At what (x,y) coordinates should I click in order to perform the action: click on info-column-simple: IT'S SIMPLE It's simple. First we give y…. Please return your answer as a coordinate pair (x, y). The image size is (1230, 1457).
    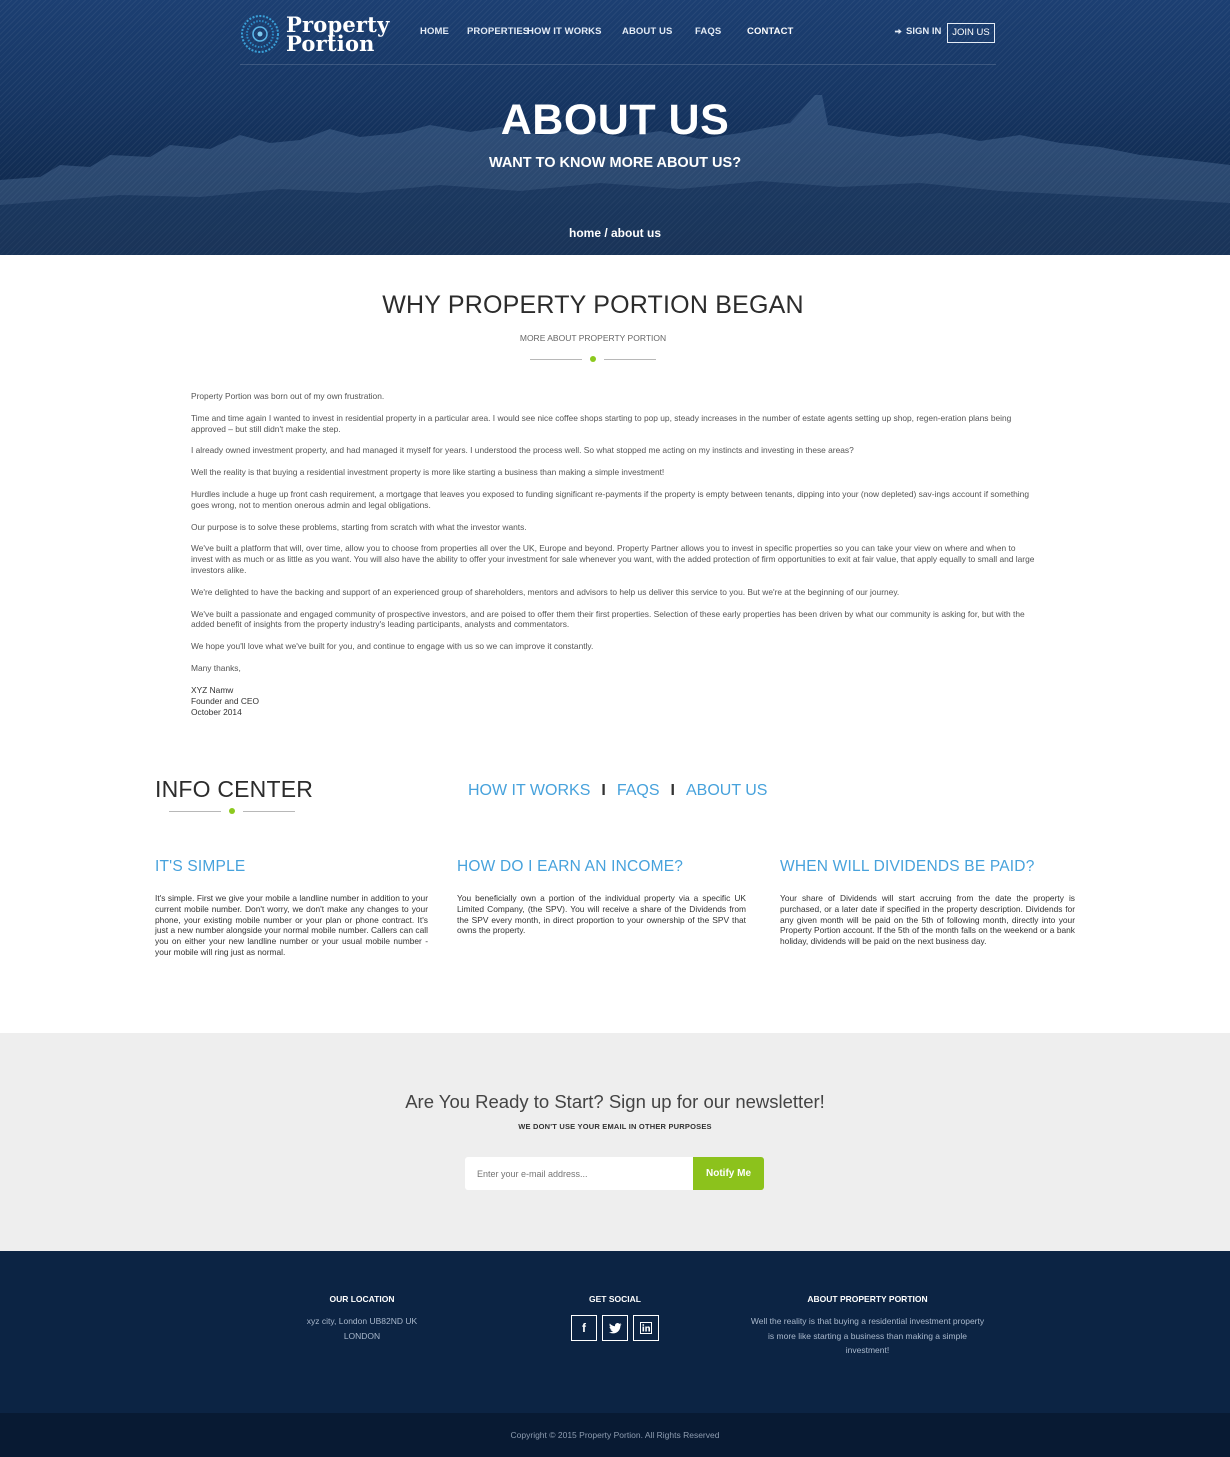
    Looking at the image, I should click on (291, 908).